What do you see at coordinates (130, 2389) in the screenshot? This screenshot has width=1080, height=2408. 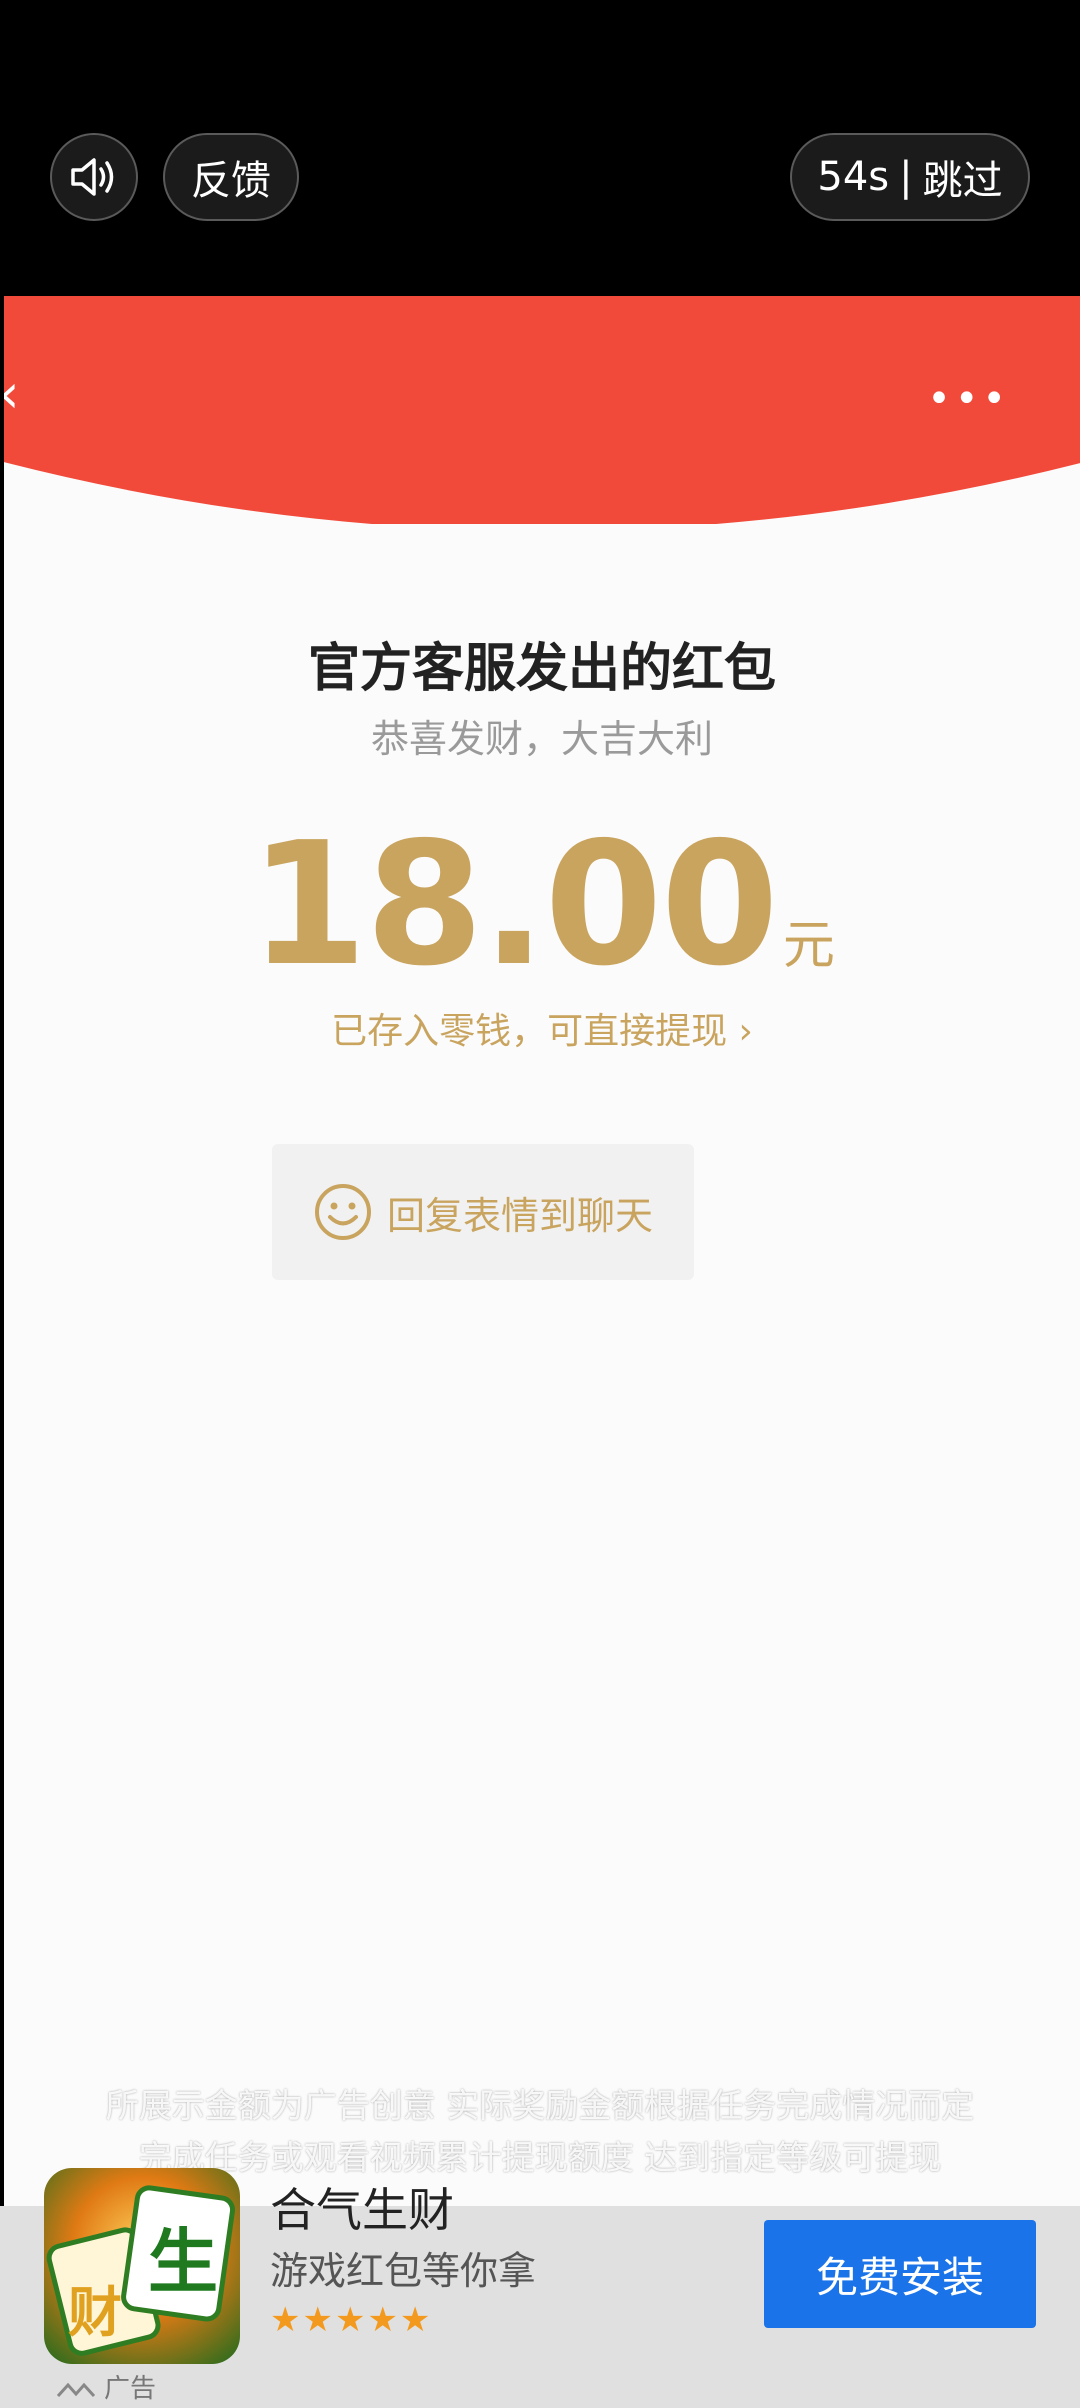 I see `ad-tag-label: 广告` at bounding box center [130, 2389].